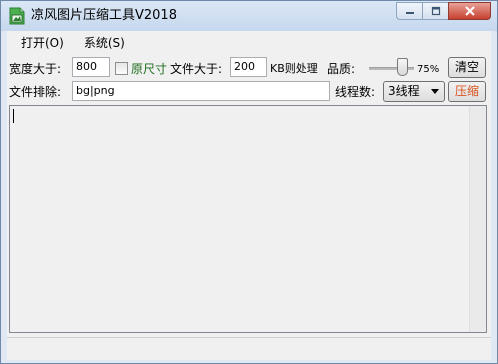 The width and height of the screenshot is (498, 364). I want to click on maximize-button, so click(435, 11).